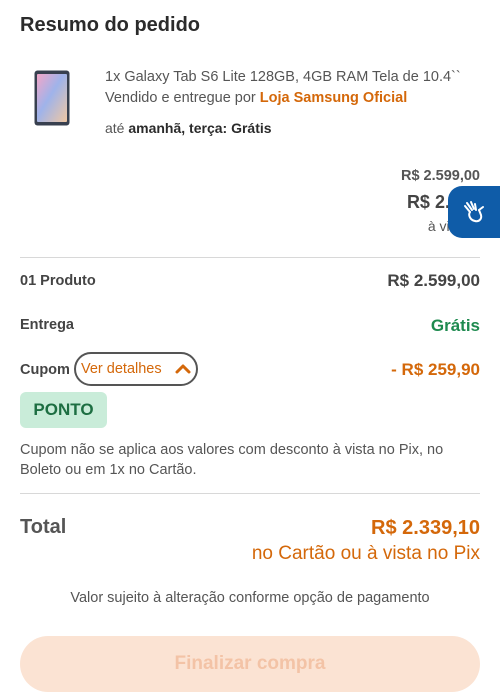  Describe the element at coordinates (251, 128) in the screenshot. I see `delivery-price: Grátis` at that location.